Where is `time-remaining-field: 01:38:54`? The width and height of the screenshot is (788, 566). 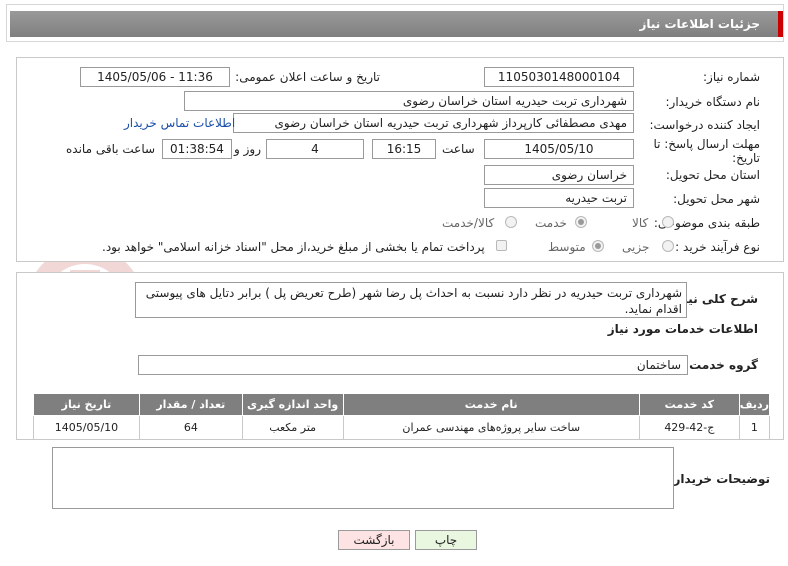
time-remaining-field: 01:38:54 is located at coordinates (197, 149).